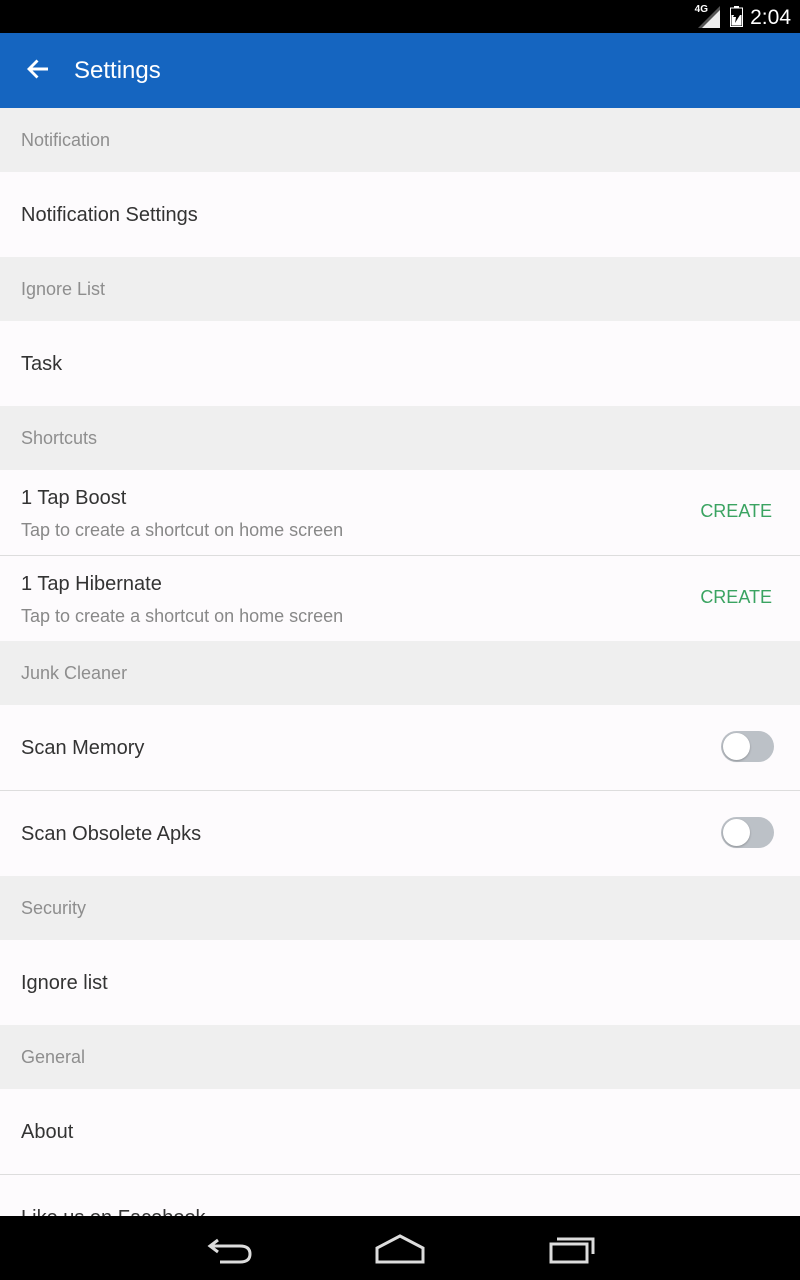 Image resolution: width=800 pixels, height=1280 pixels. Describe the element at coordinates (736, 16) in the screenshot. I see `battery-icon` at that location.